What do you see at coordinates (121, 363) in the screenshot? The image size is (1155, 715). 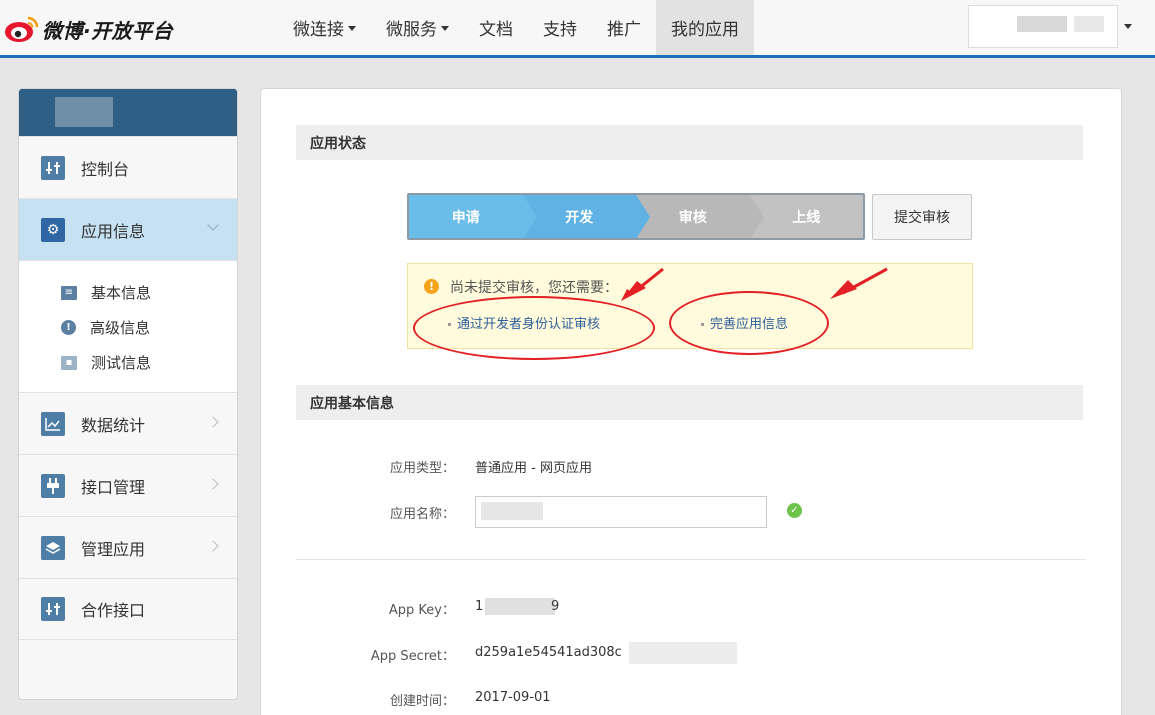 I see `sidebar-subitem-label: 测试信息` at bounding box center [121, 363].